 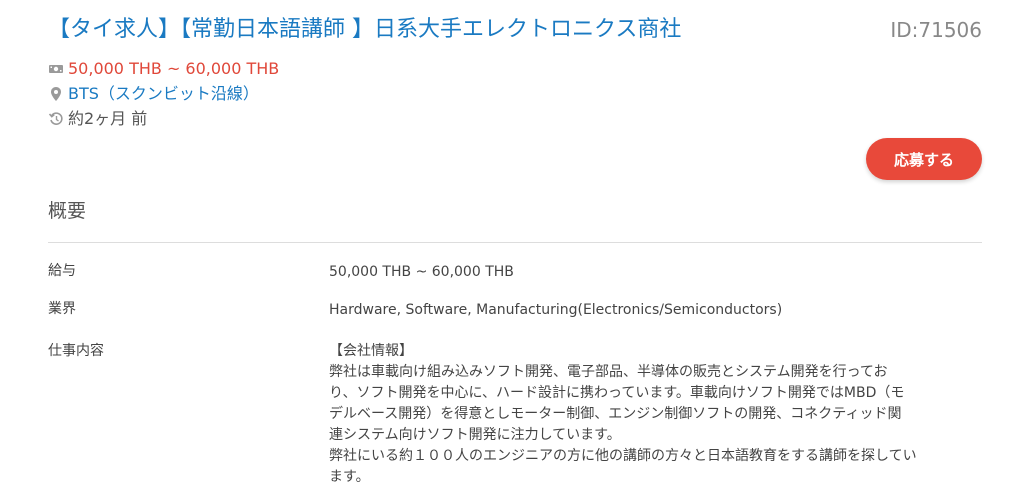 What do you see at coordinates (56, 94) in the screenshot?
I see `map-pin-icon` at bounding box center [56, 94].